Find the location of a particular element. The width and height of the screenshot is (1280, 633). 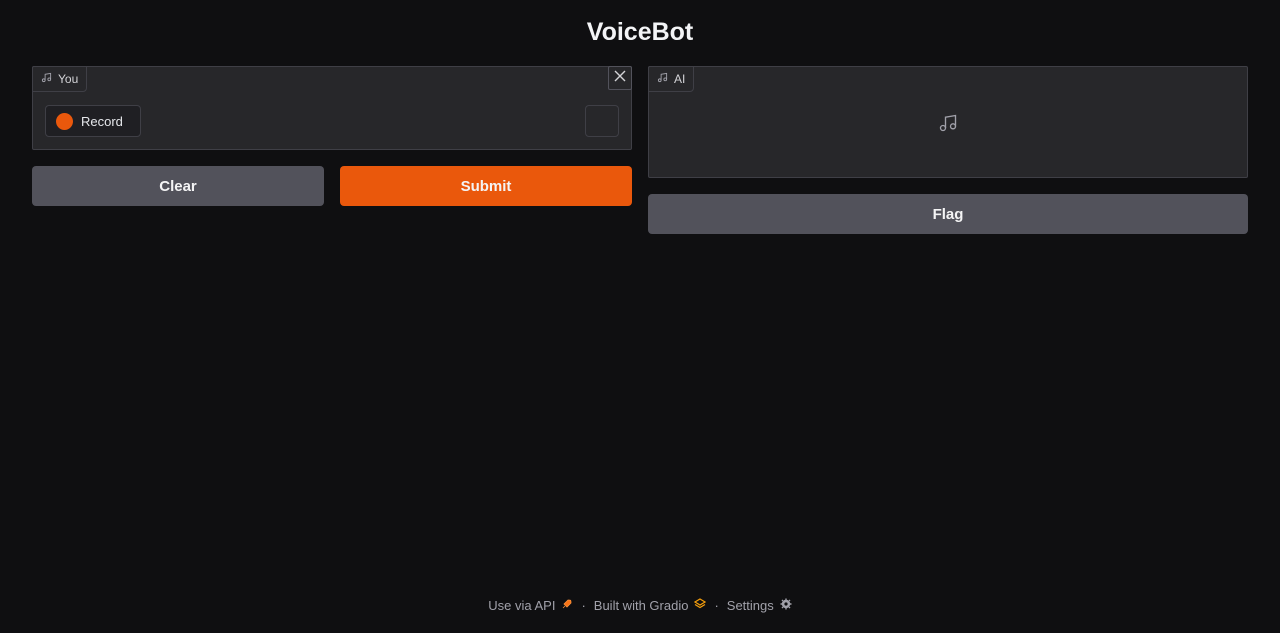

built-with-gradio-label: Built with Gradio is located at coordinates (641, 605).